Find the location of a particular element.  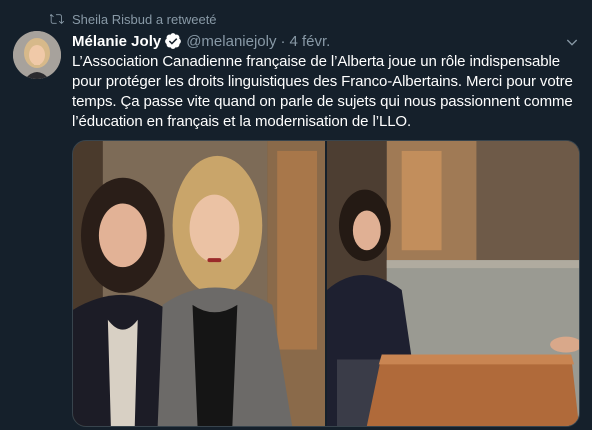

avatar is located at coordinates (37, 55).